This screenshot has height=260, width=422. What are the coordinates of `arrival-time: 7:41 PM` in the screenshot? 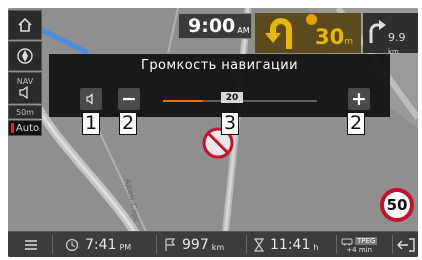 It's located at (98, 244).